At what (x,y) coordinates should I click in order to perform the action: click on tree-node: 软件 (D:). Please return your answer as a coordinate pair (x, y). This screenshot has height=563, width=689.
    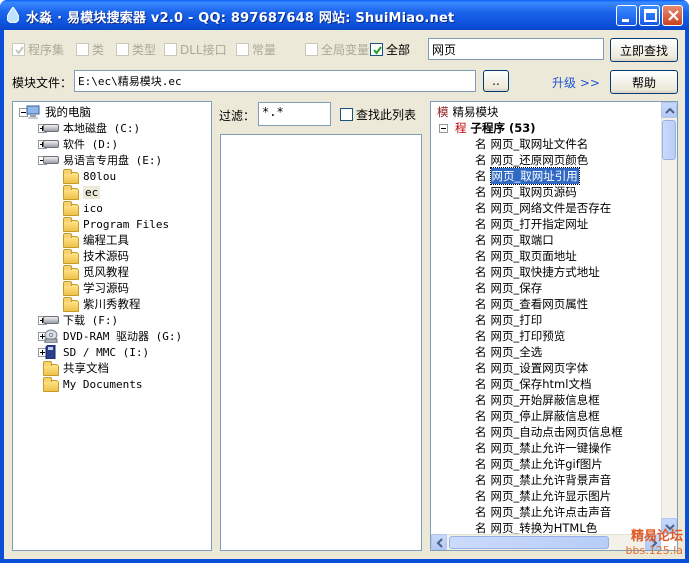
    Looking at the image, I should click on (80, 144).